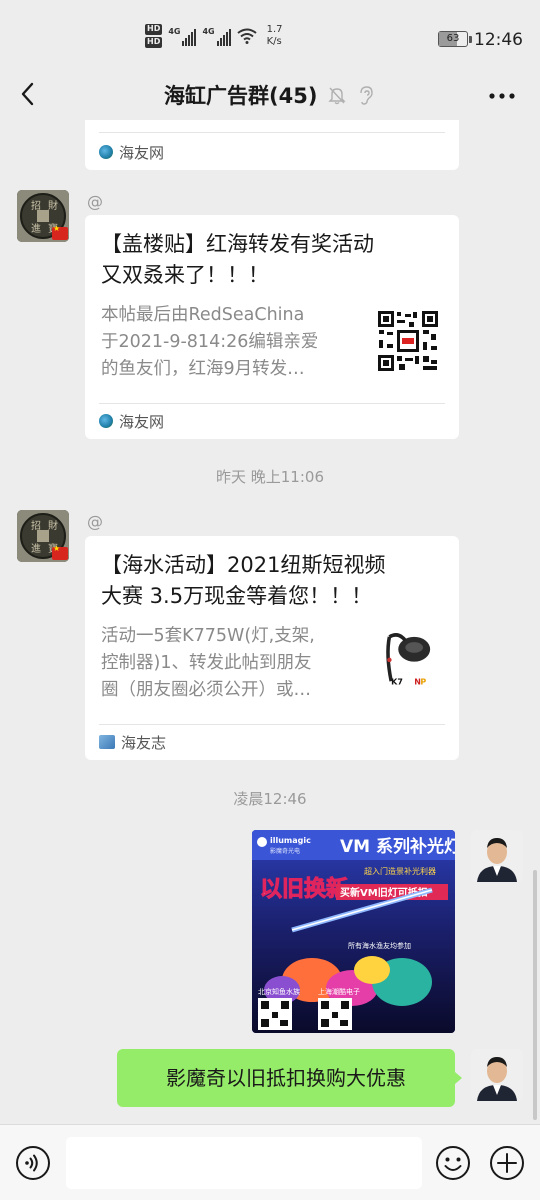  What do you see at coordinates (502, 96) in the screenshot?
I see `more-dots-icon` at bounding box center [502, 96].